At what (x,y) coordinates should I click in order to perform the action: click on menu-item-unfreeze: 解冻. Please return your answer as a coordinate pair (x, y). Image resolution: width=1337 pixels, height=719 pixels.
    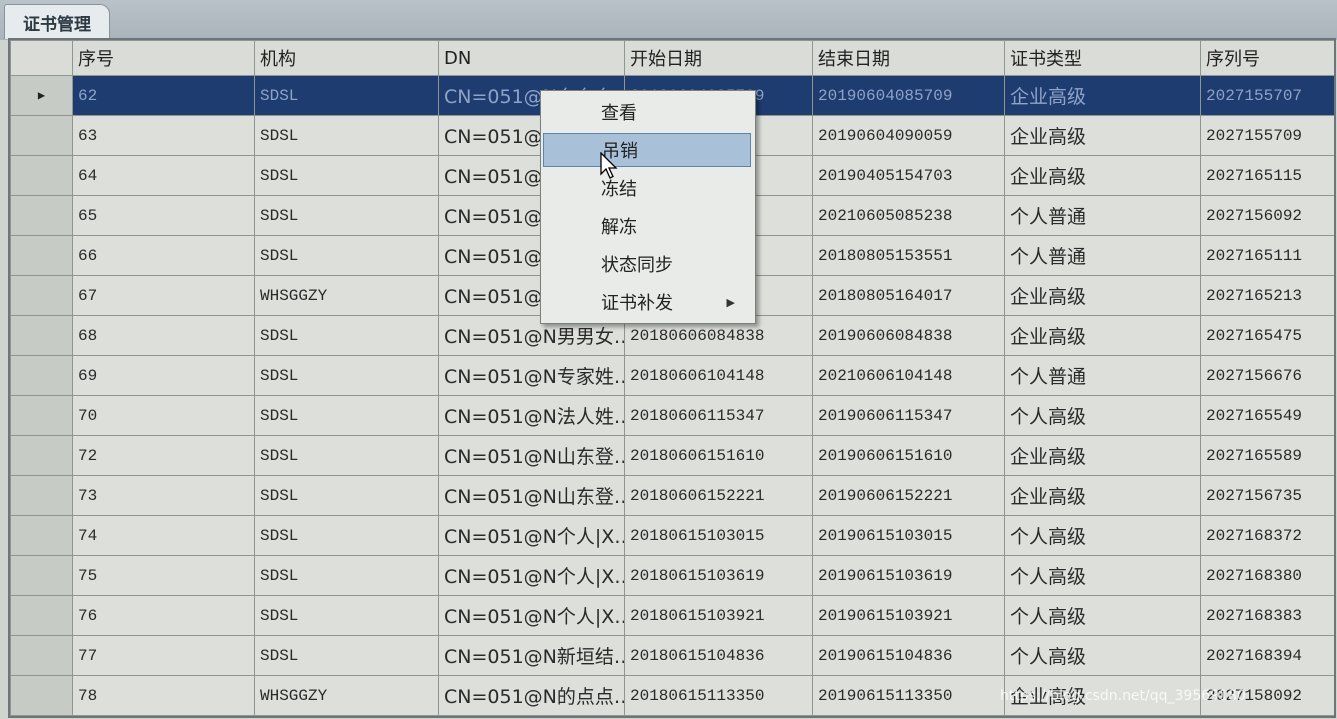
    Looking at the image, I should click on (647, 226).